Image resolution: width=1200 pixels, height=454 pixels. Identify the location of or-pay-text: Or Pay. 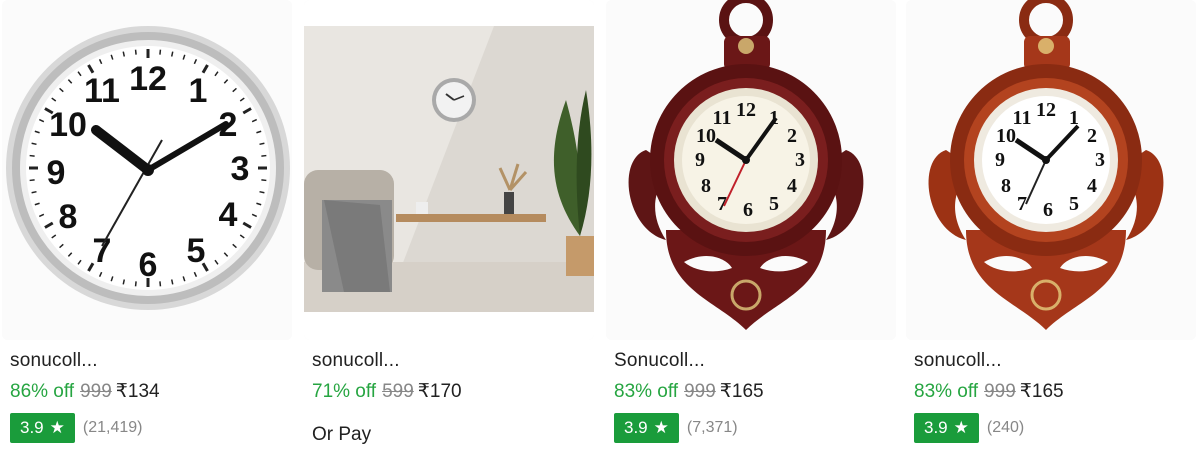
(342, 434).